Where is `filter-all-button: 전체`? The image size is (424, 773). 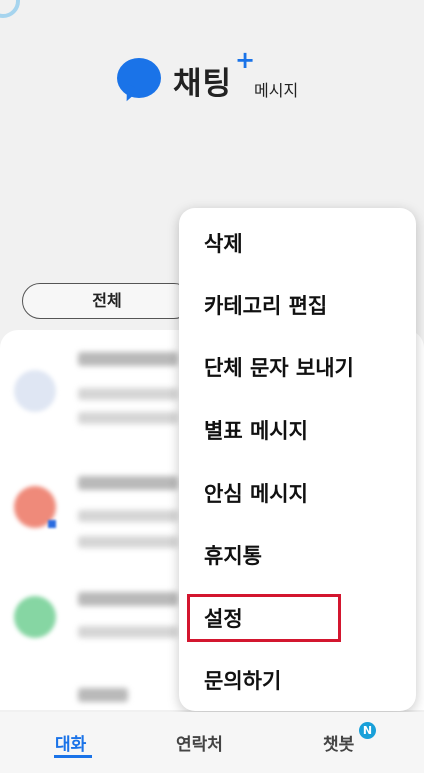
filter-all-button: 전체 is located at coordinates (107, 301).